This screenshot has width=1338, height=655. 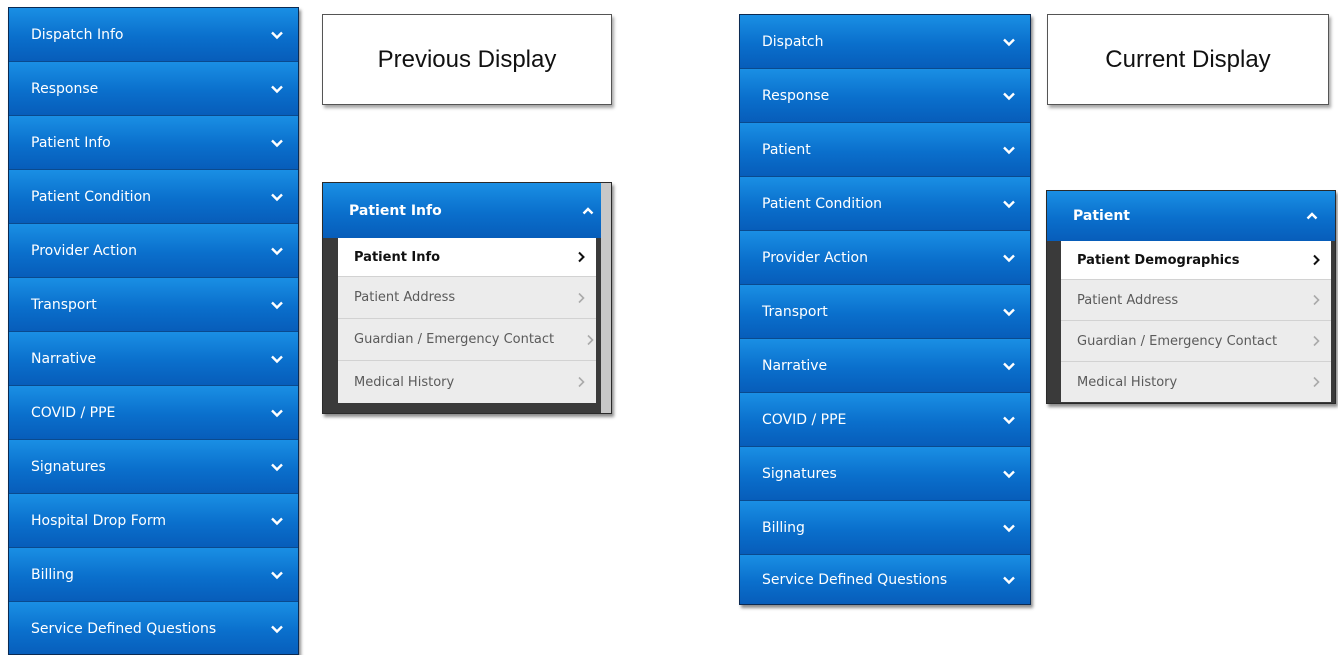 I want to click on current-submenu-item-medical-history: Medical History, so click(x=1196, y=382).